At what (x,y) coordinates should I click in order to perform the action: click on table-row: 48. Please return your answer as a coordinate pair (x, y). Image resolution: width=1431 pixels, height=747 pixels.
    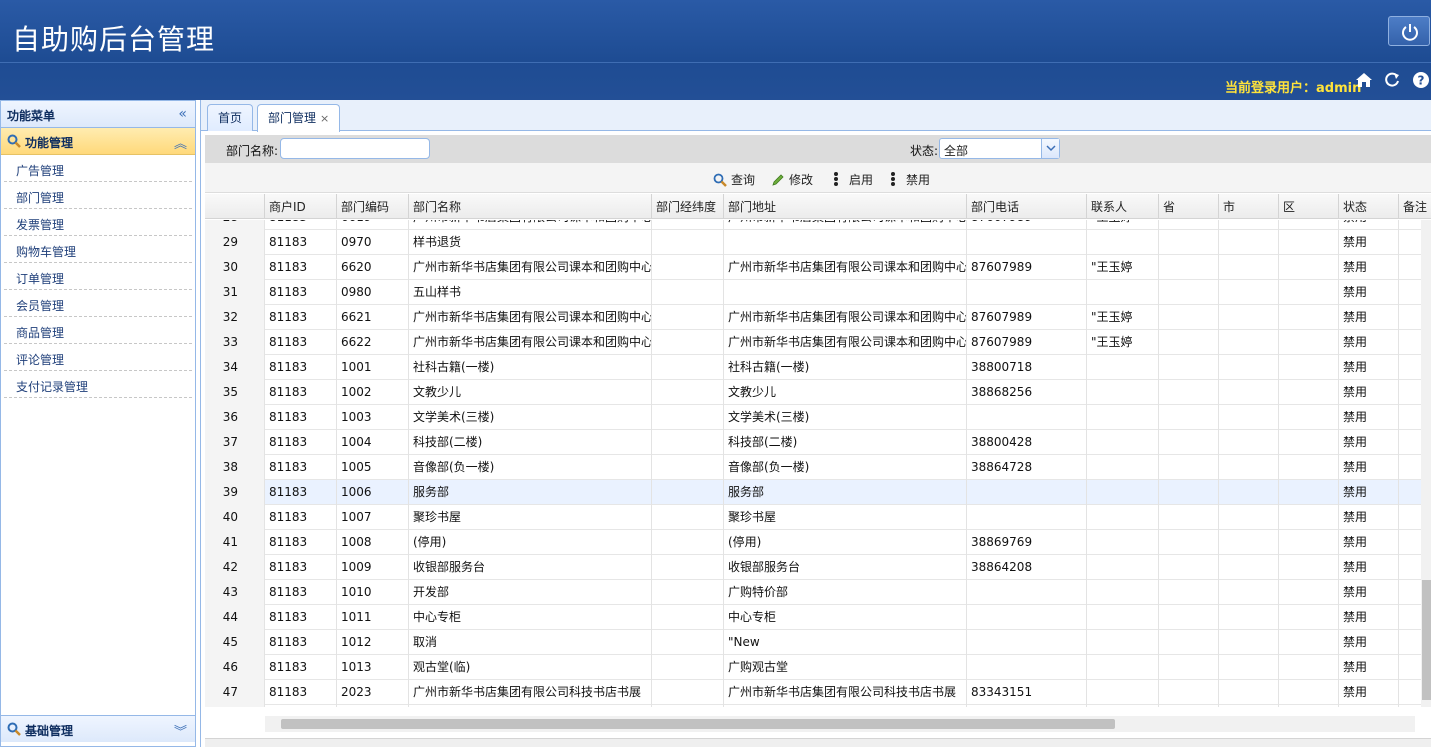
    Looking at the image, I should click on (813, 706).